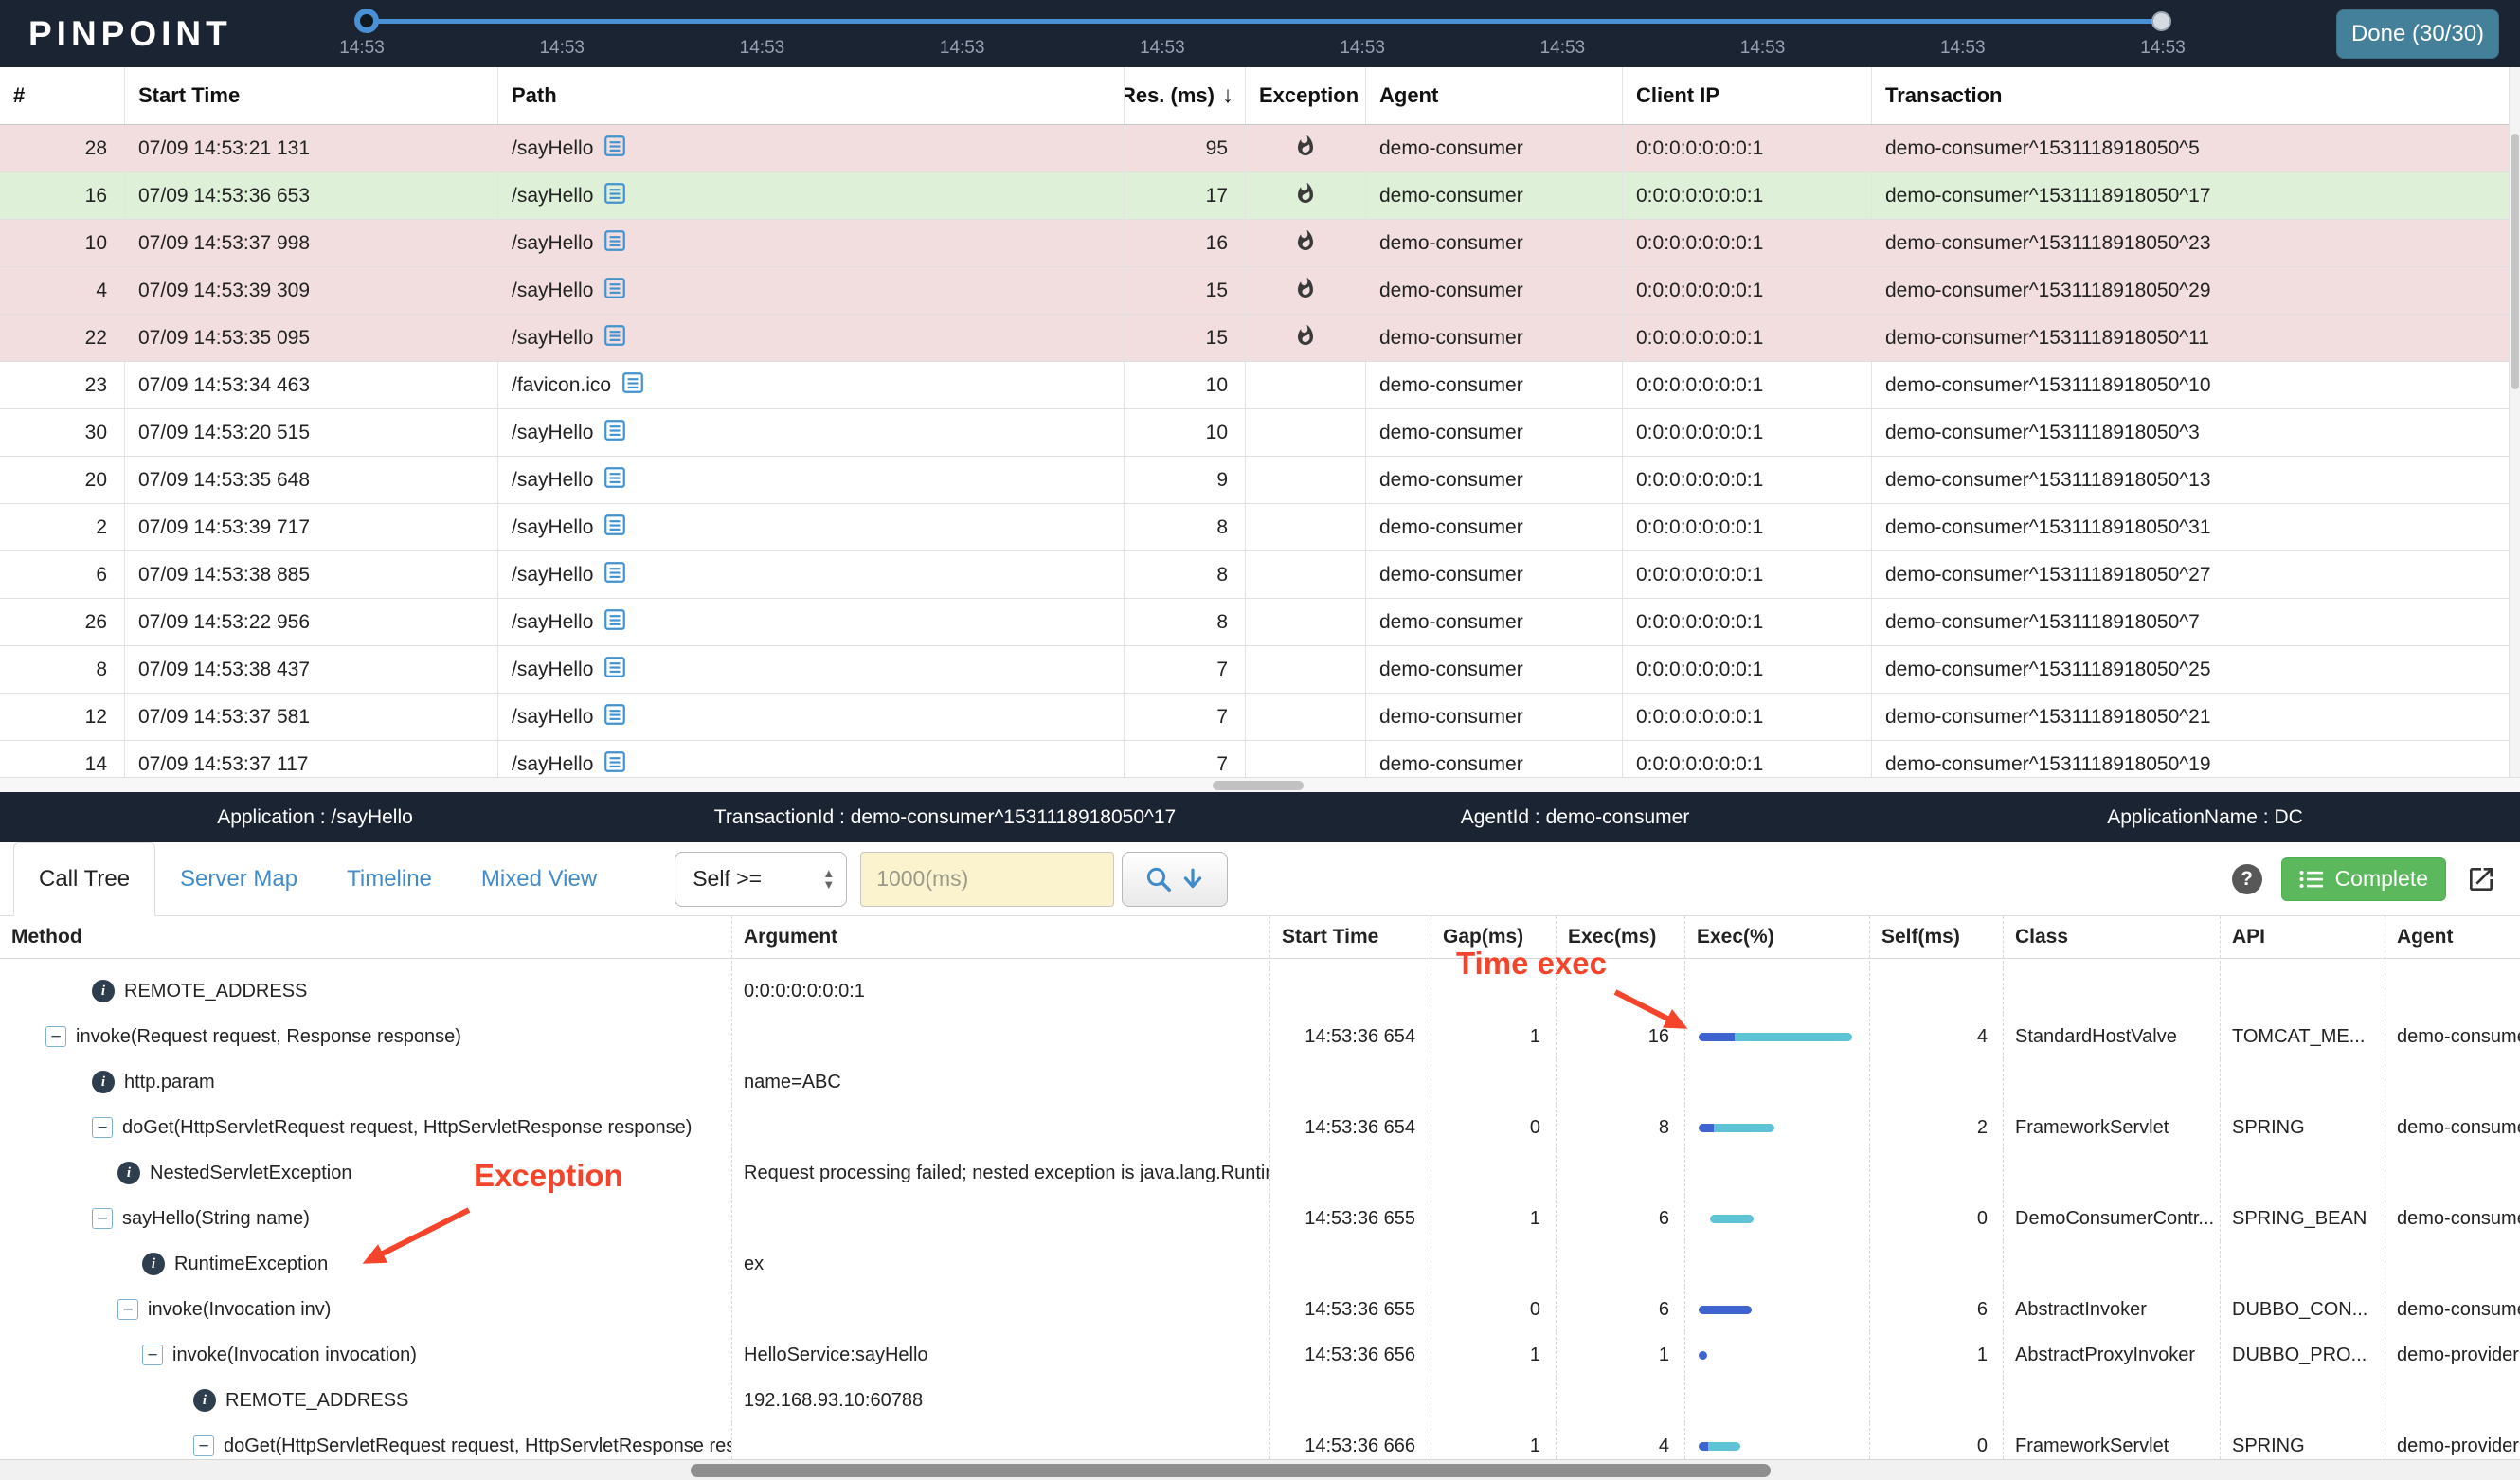 Image resolution: width=2520 pixels, height=1480 pixels. I want to click on calltree-row: i − REMOTE_ADDRESS 0:0:0:0:0:0:0:1, so click(1260, 991).